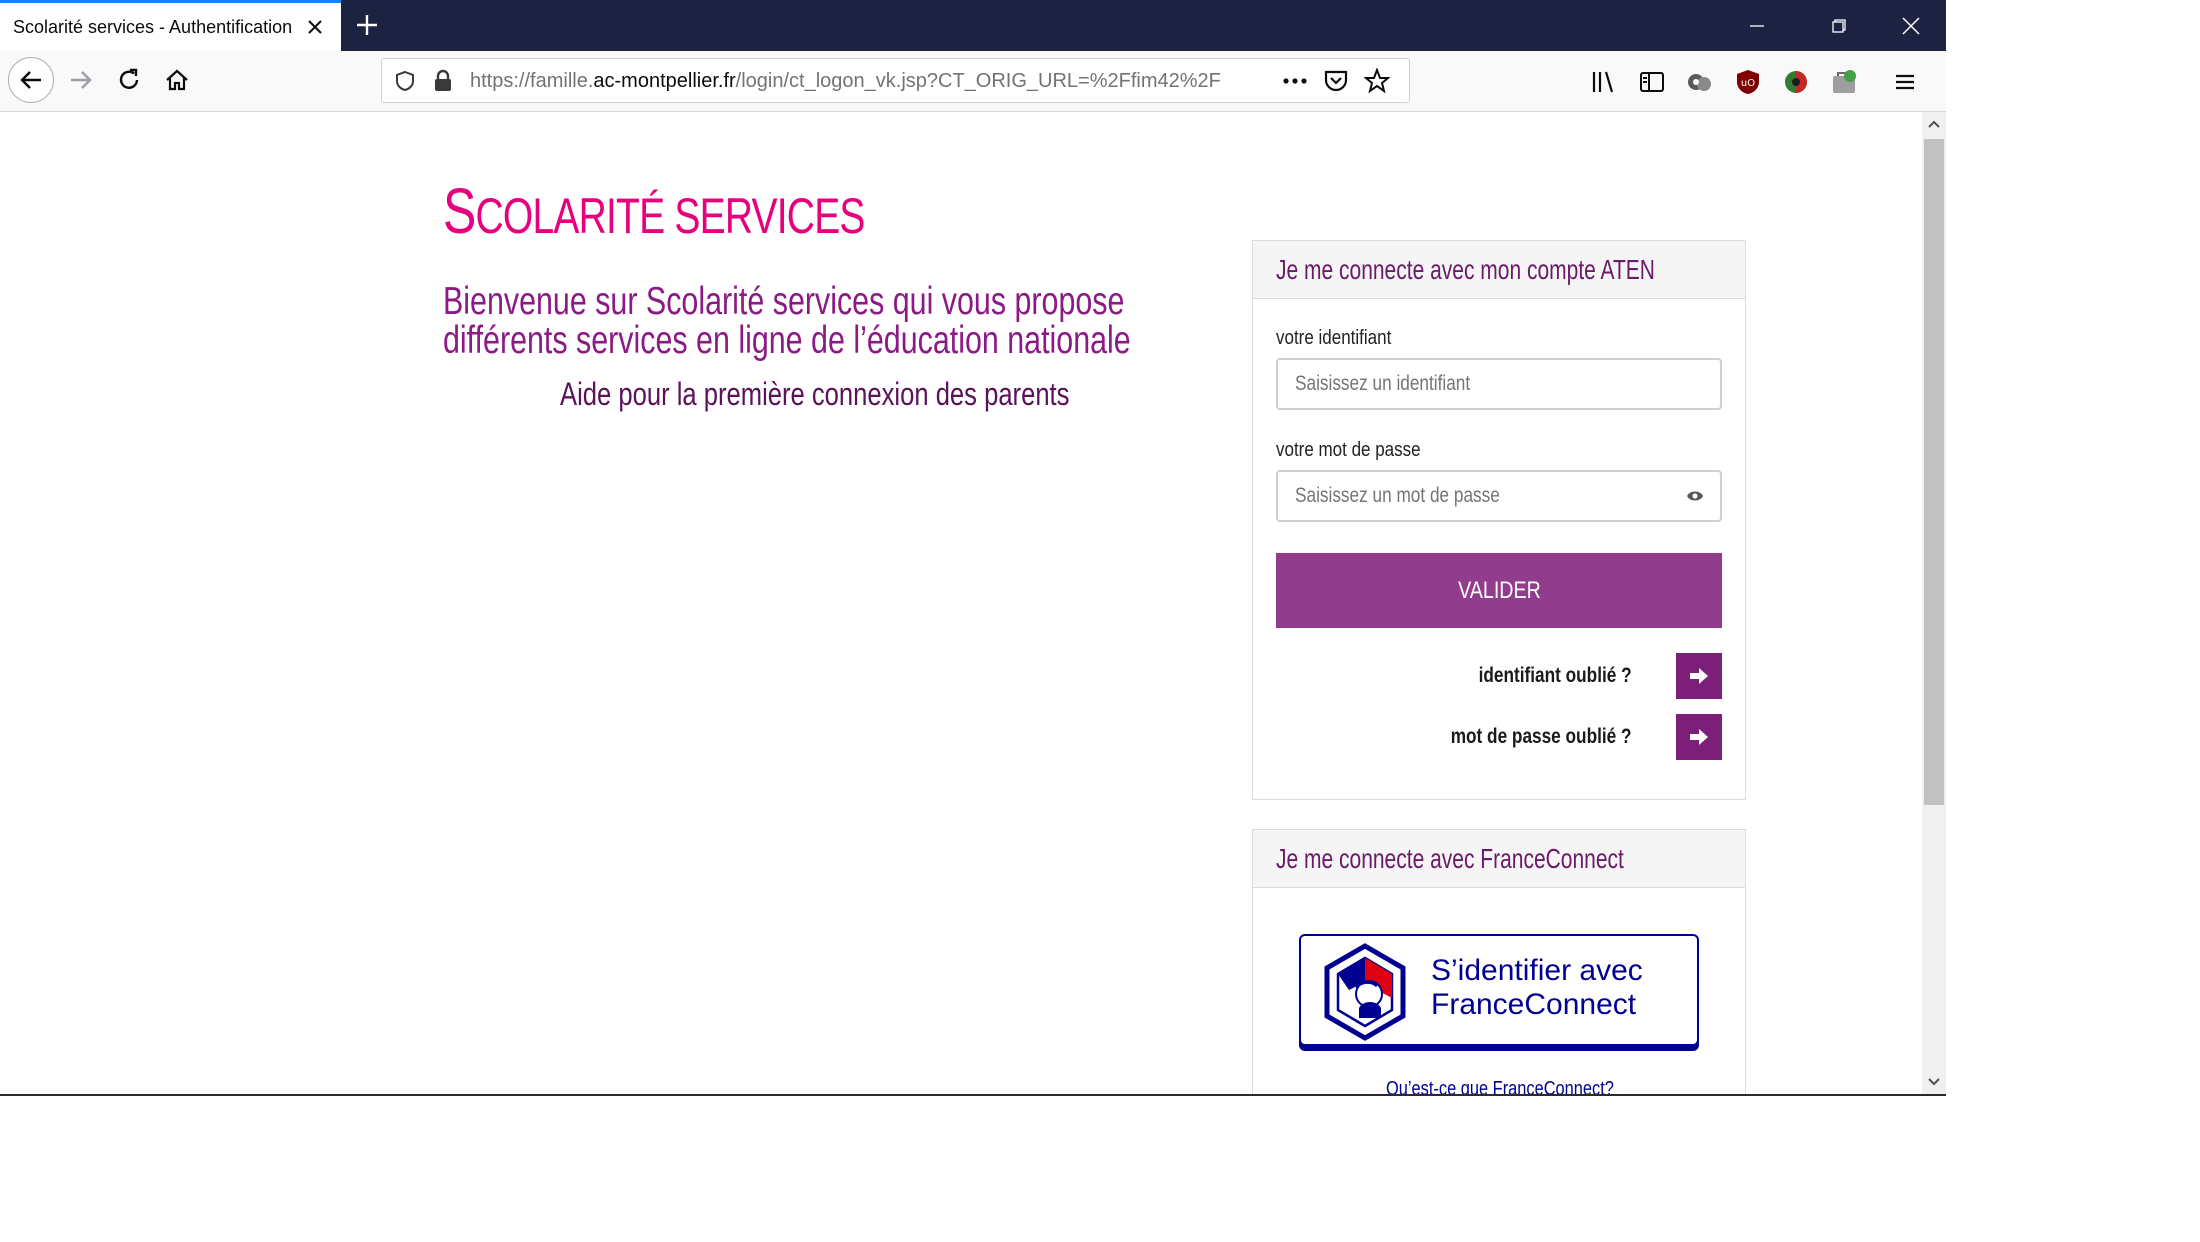  What do you see at coordinates (1555, 676) in the screenshot?
I see `forgot-identifier-link: identifiant oublié ?` at bounding box center [1555, 676].